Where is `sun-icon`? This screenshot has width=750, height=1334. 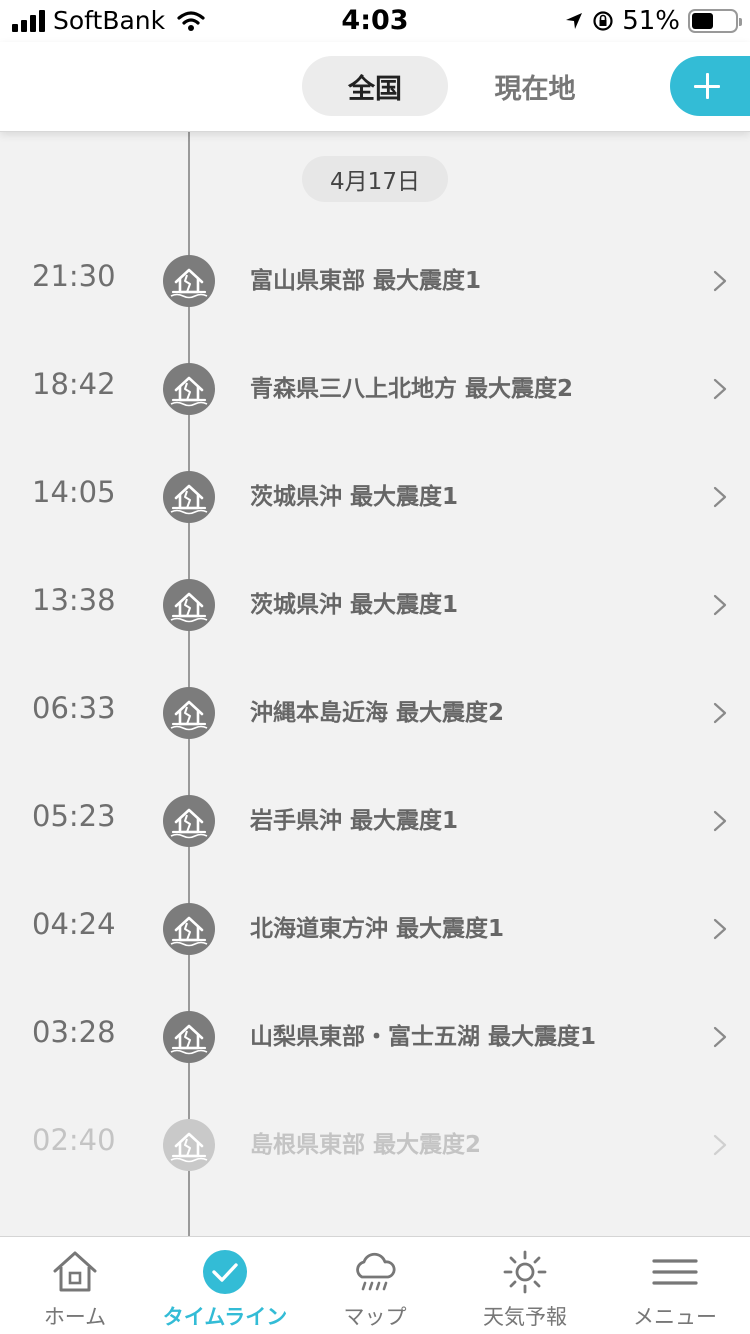
sun-icon is located at coordinates (525, 1272).